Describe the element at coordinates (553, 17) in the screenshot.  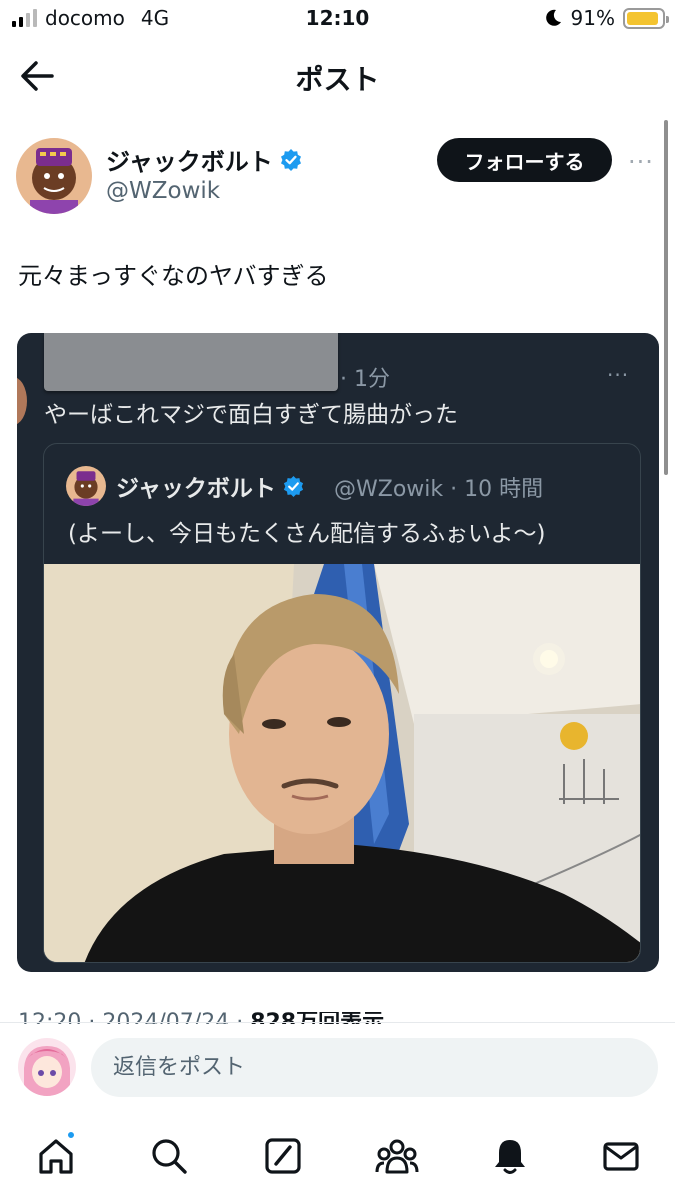
I see `moon-icon` at that location.